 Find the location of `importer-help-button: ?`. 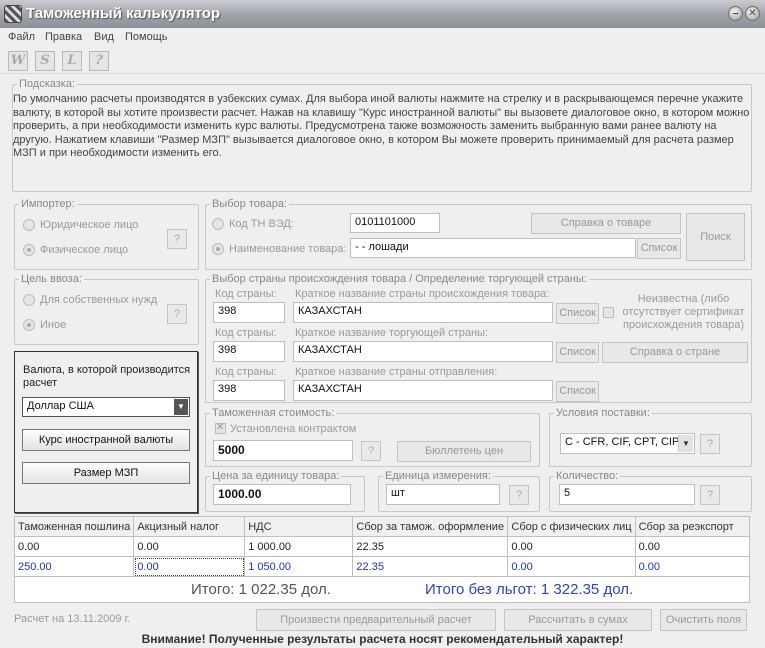

importer-help-button: ? is located at coordinates (177, 239).